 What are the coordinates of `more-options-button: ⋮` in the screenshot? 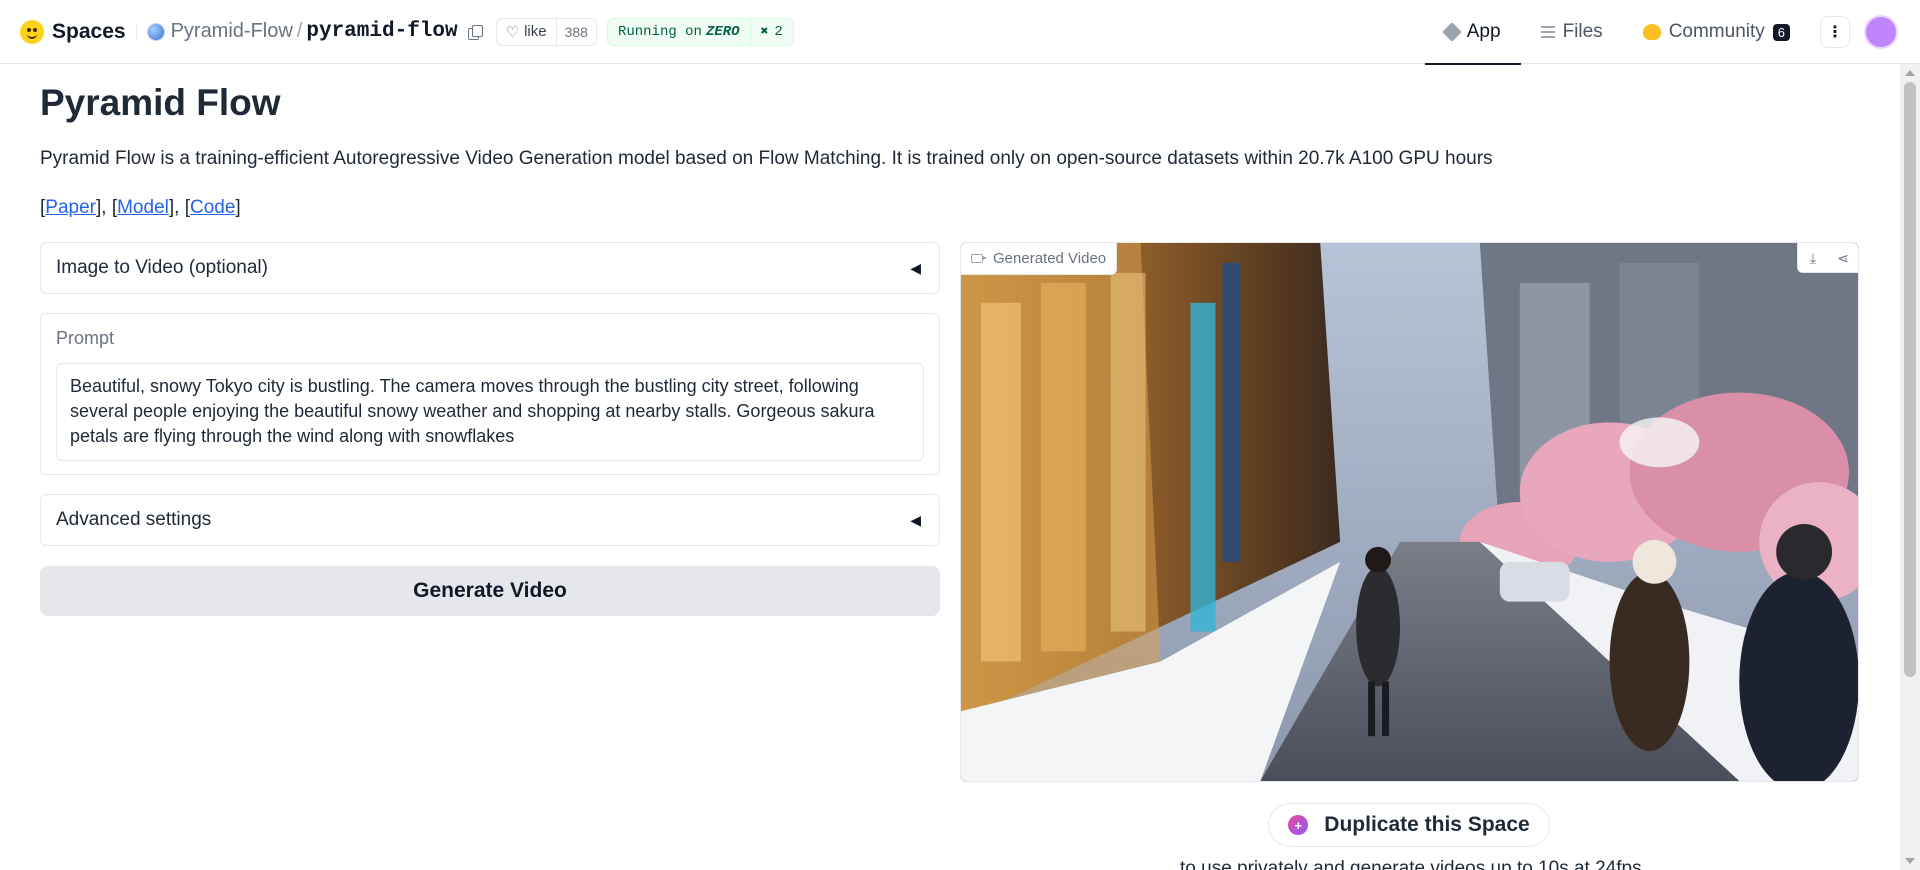 It's located at (1835, 32).